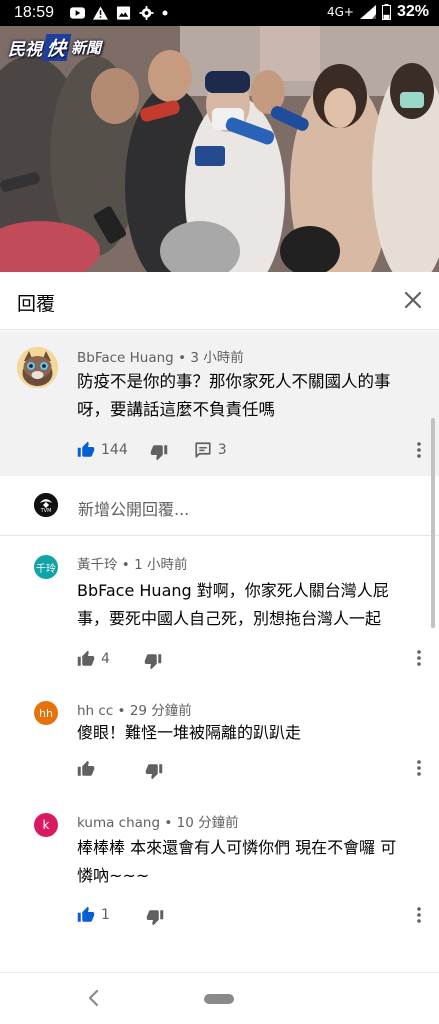 Image resolution: width=439 pixels, height=1024 pixels. I want to click on reply-icon, so click(203, 450).